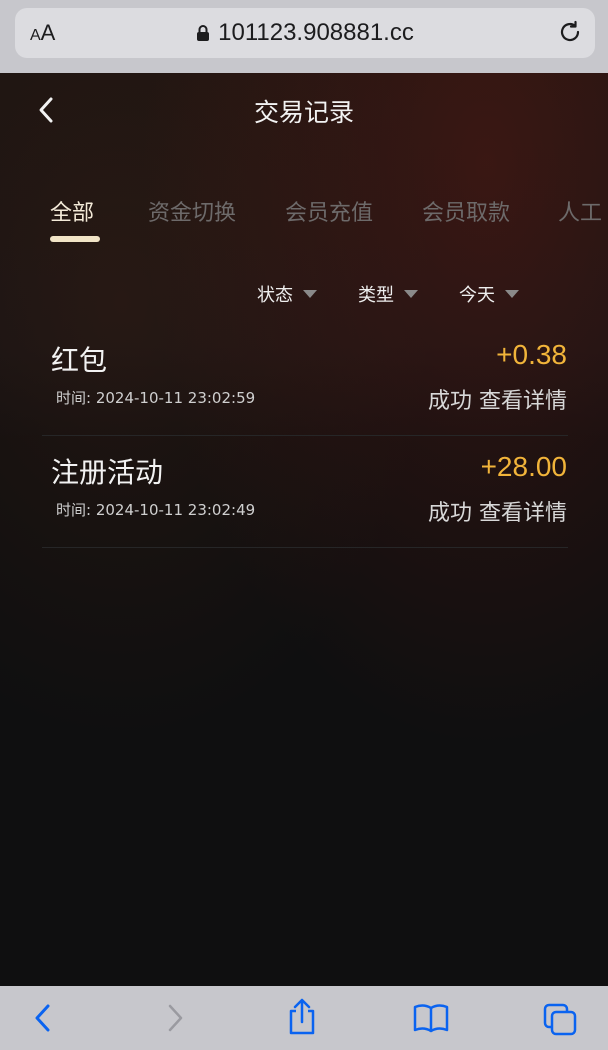  Describe the element at coordinates (388, 294) in the screenshot. I see `filter-type: 类型` at that location.